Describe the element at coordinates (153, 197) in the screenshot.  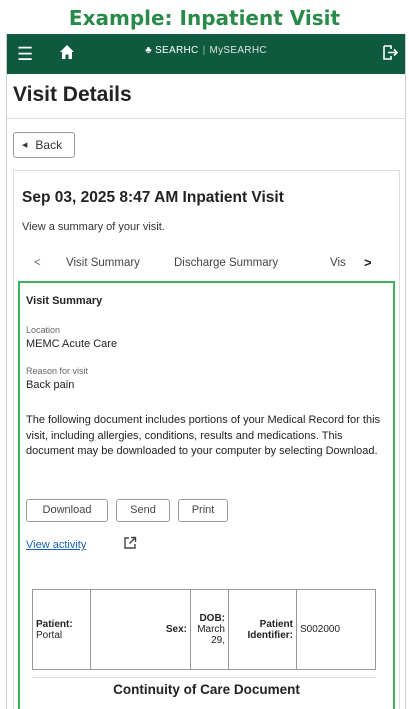
I see `visit-title: Sep 03, 2025 8:47 AM Inpatient Visit` at that location.